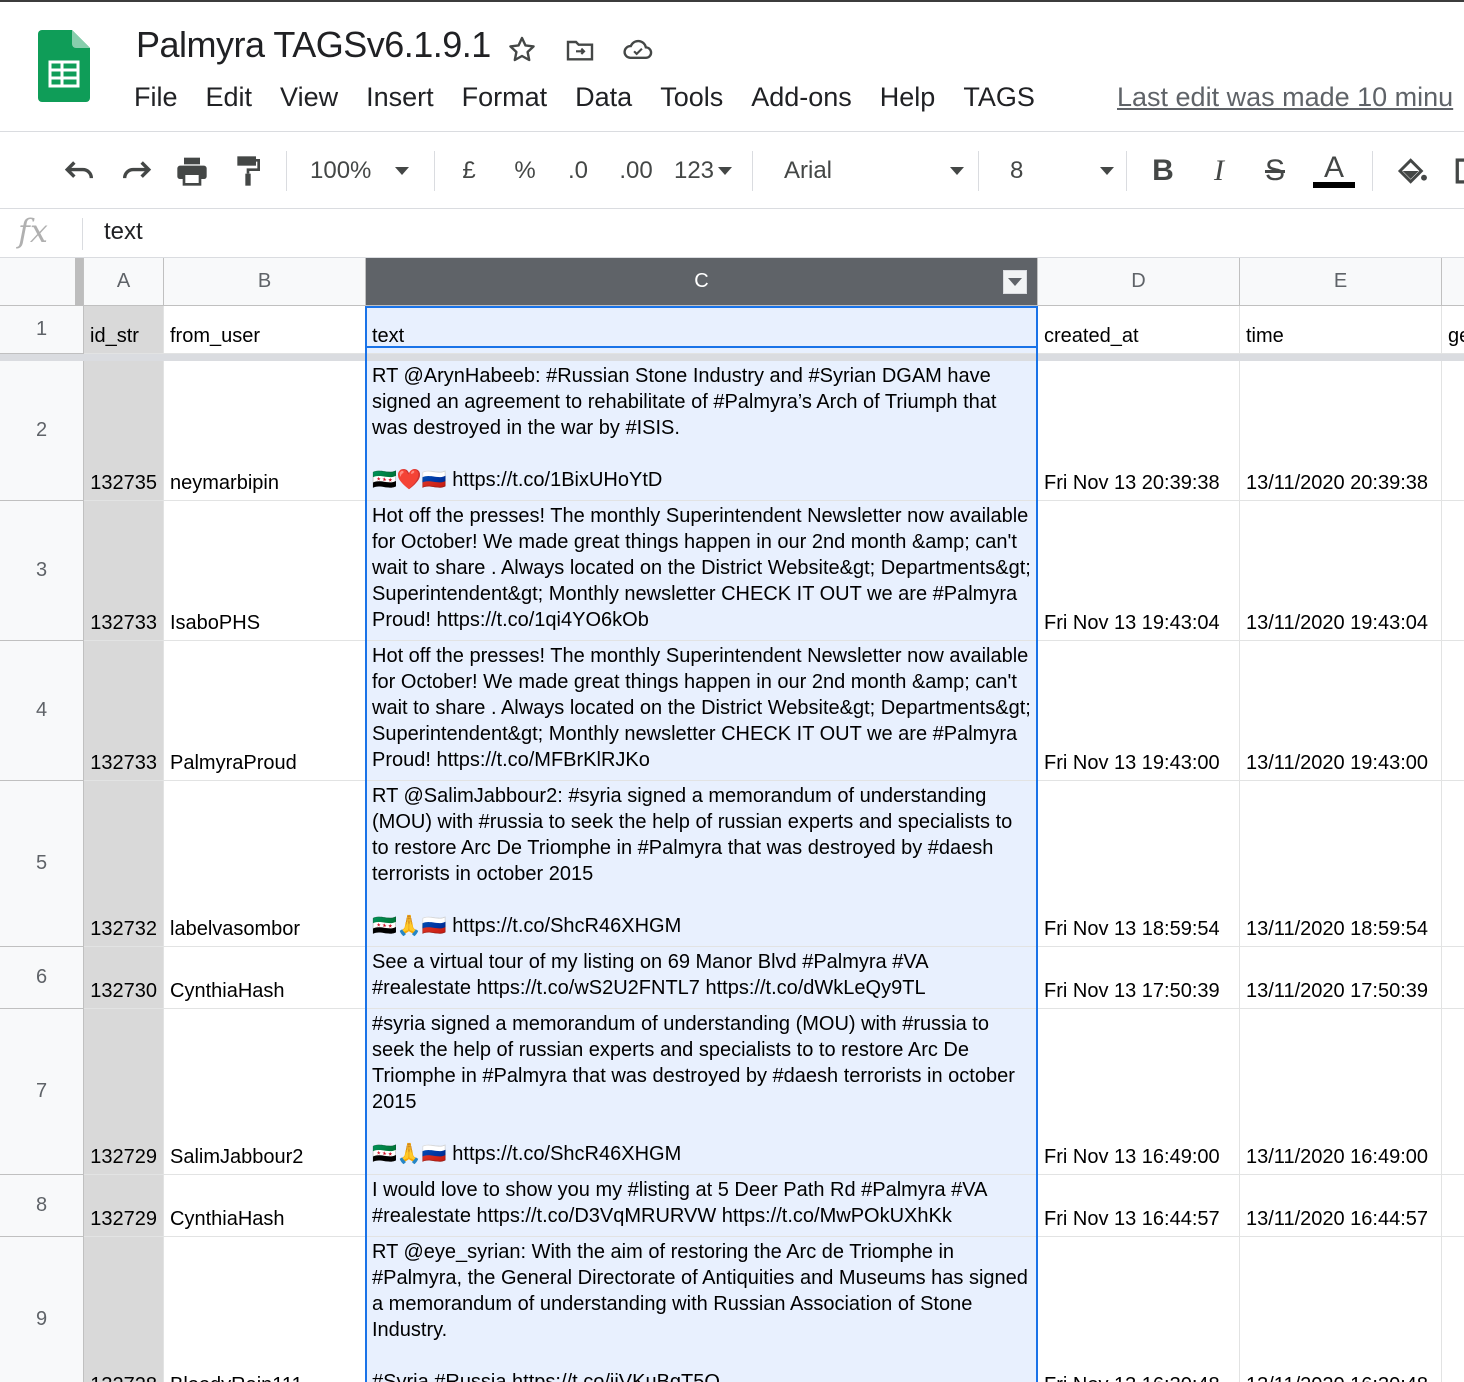  Describe the element at coordinates (1163, 171) in the screenshot. I see `bold-button: B` at that location.